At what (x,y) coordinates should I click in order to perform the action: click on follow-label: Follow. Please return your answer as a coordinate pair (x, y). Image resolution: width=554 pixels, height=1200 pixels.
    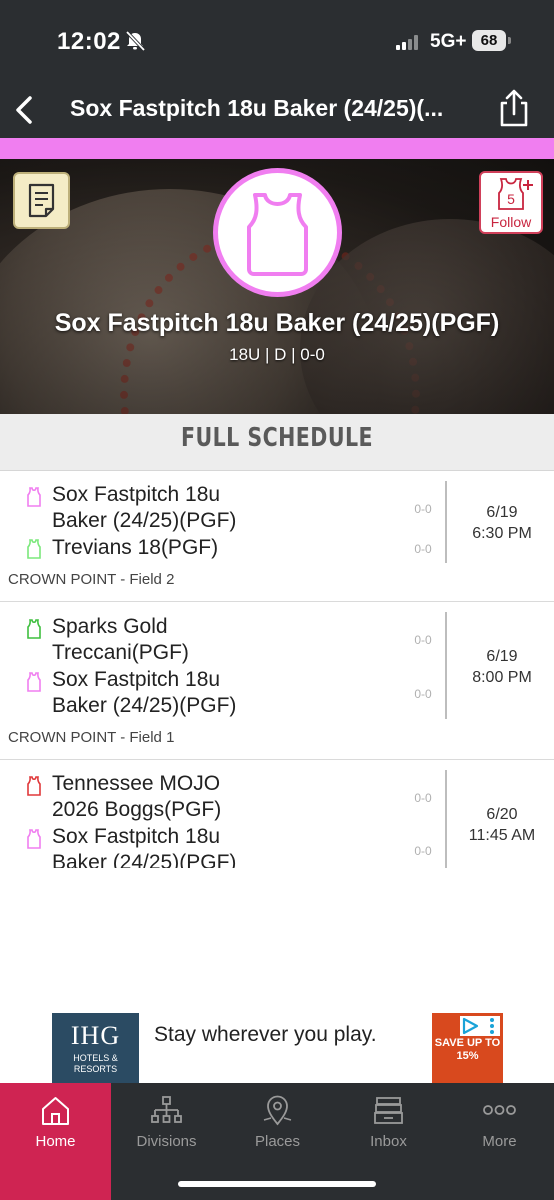
    Looking at the image, I should click on (511, 222).